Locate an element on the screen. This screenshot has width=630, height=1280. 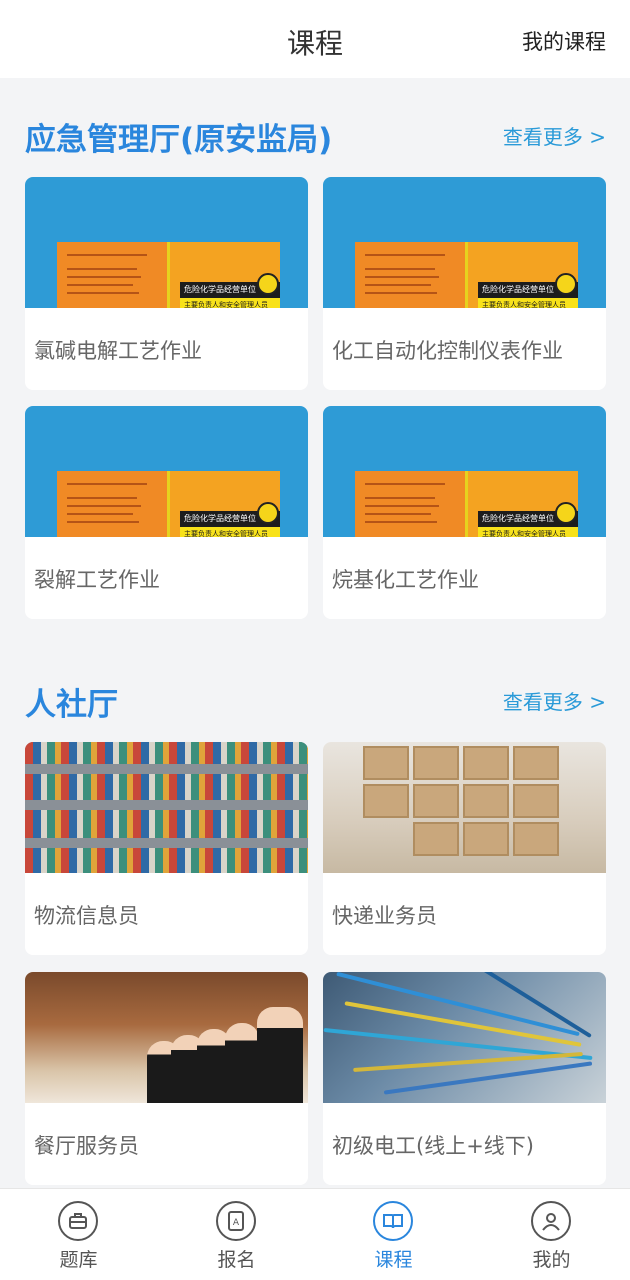
section-title-hr: 人社厅 is located at coordinates (71, 705).